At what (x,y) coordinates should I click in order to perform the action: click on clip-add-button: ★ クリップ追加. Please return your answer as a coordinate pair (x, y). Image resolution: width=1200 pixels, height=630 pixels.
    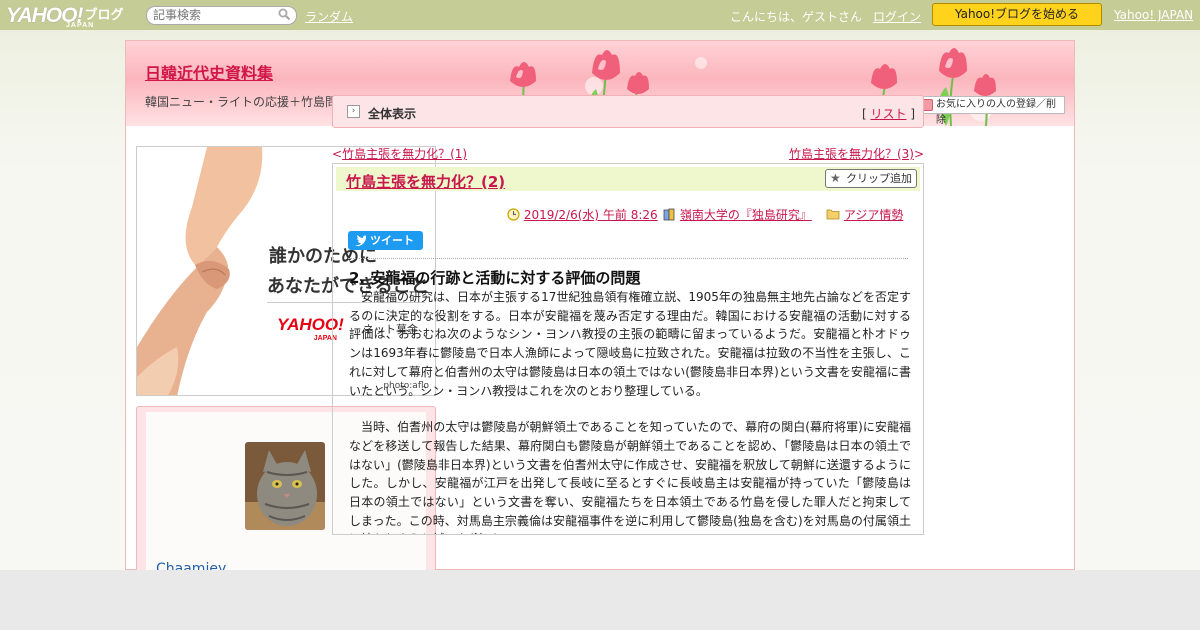
    Looking at the image, I should click on (871, 178).